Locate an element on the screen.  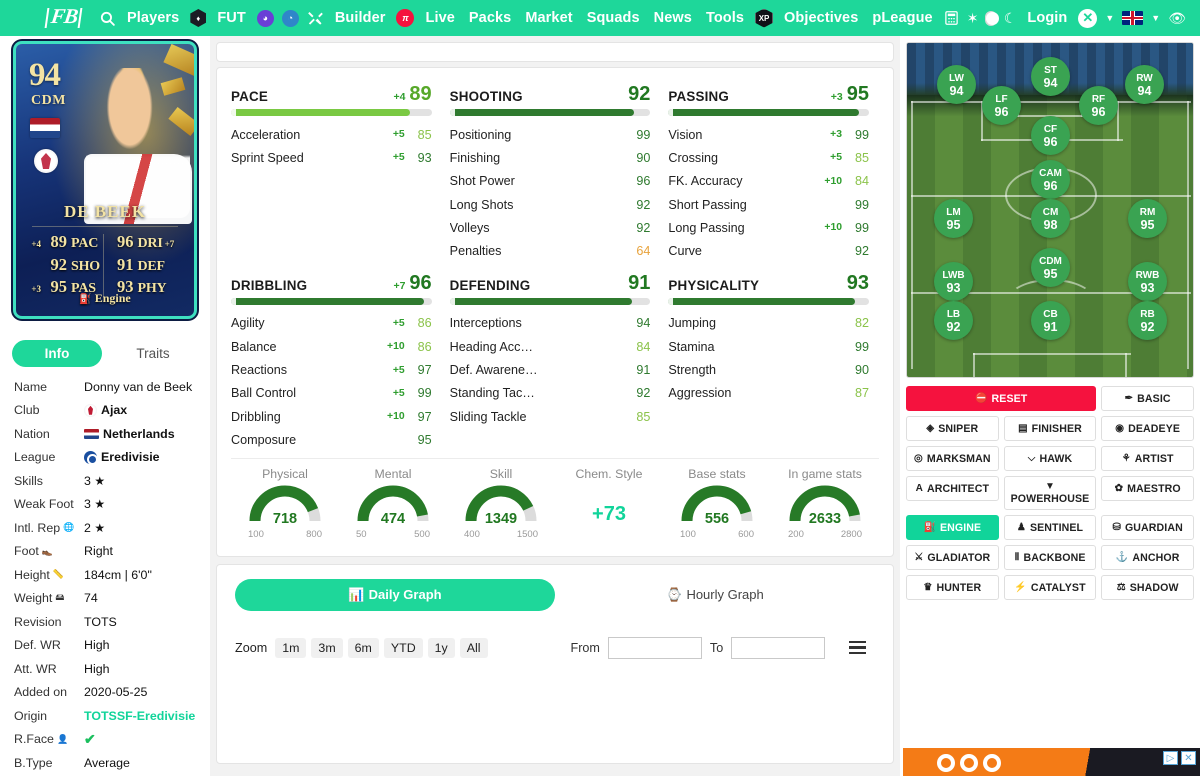
position-lm: LM 95 is located at coordinates (953, 218).